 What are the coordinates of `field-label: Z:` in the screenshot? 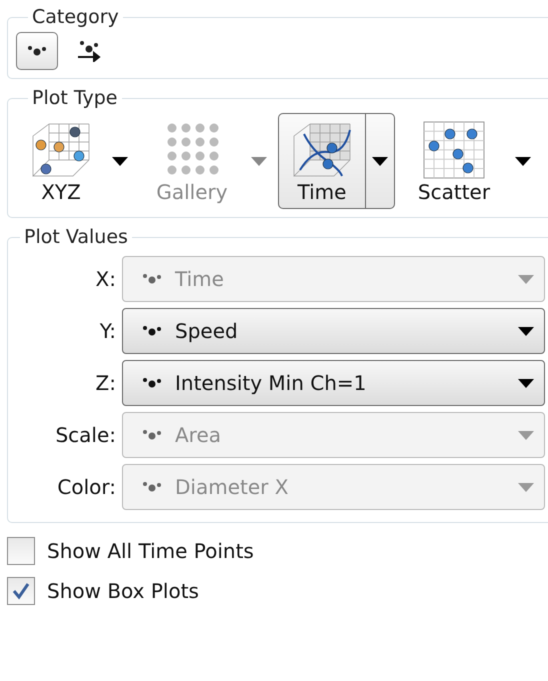 It's located at (105, 383).